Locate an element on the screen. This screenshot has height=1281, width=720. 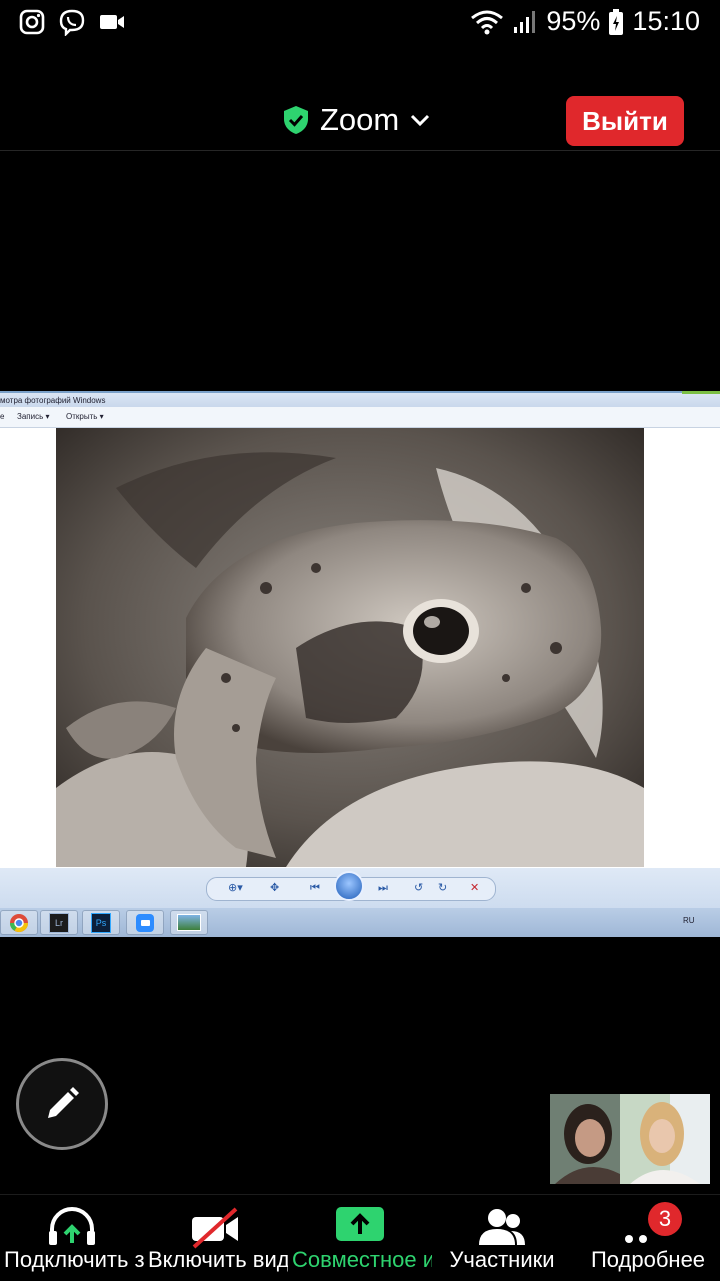
video-off-icon is located at coordinates (215, 1228).